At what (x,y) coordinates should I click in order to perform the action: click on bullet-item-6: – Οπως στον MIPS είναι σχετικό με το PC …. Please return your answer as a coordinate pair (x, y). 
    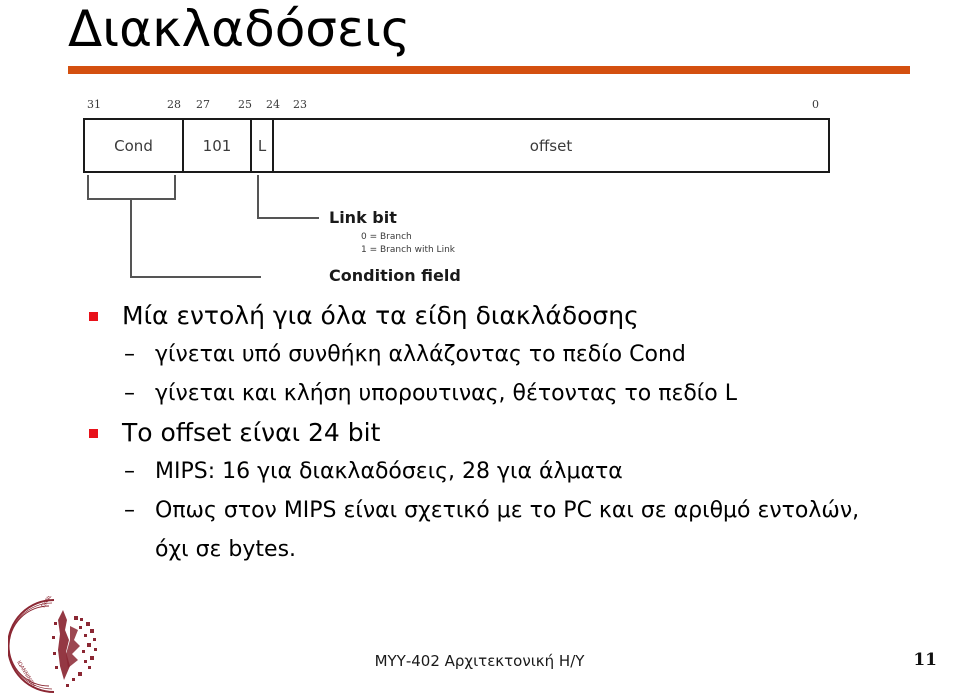
    Looking at the image, I should click on (437, 530).